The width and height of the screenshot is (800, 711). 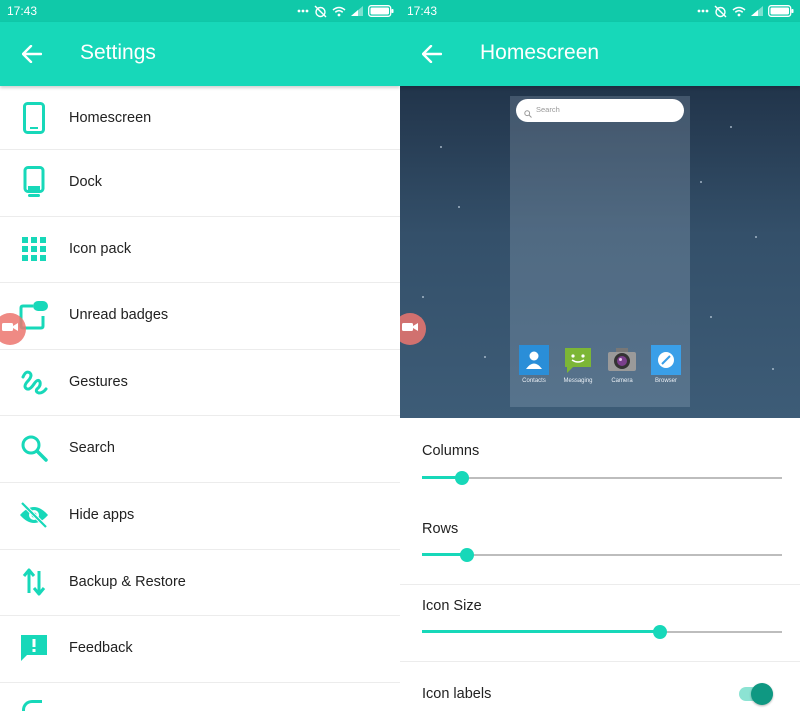 I want to click on settings-item-label: Feedback, so click(x=101, y=648).